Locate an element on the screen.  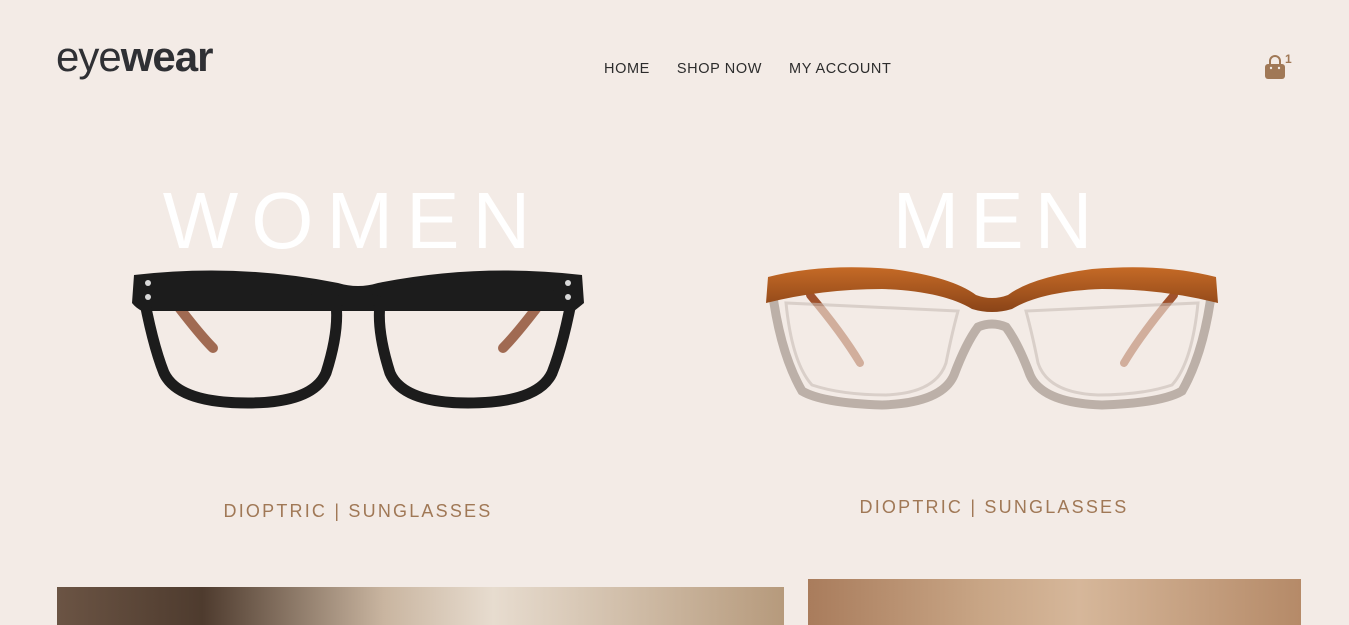
logo: eyewear is located at coordinates (135, 56).